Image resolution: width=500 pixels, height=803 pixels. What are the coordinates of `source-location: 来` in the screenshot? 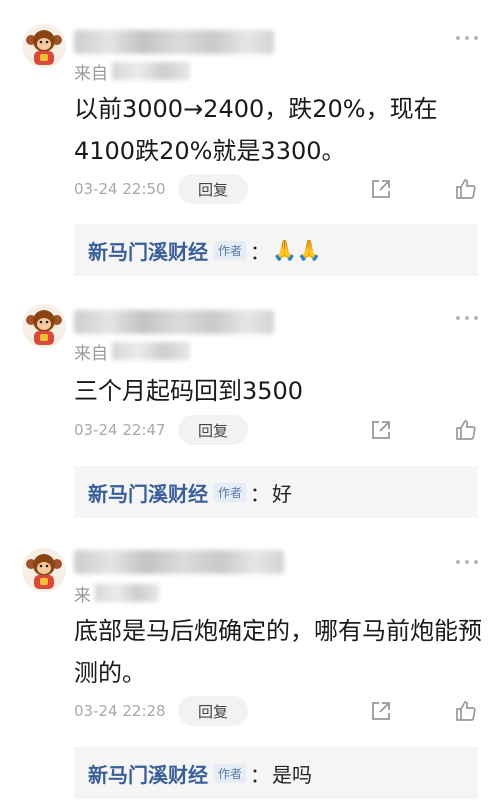 It's located at (116, 593).